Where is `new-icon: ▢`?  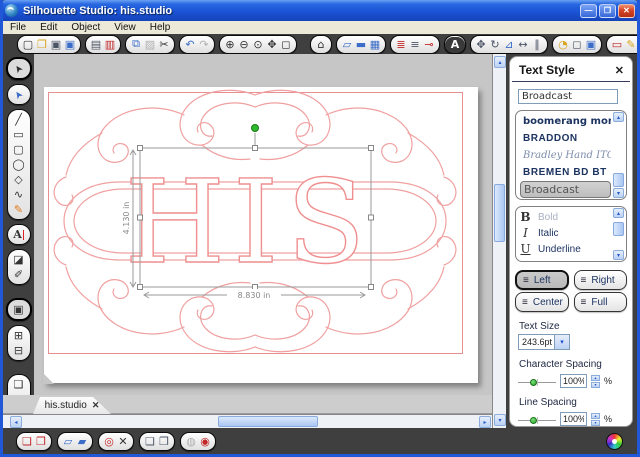
new-icon: ▢ is located at coordinates (28, 44).